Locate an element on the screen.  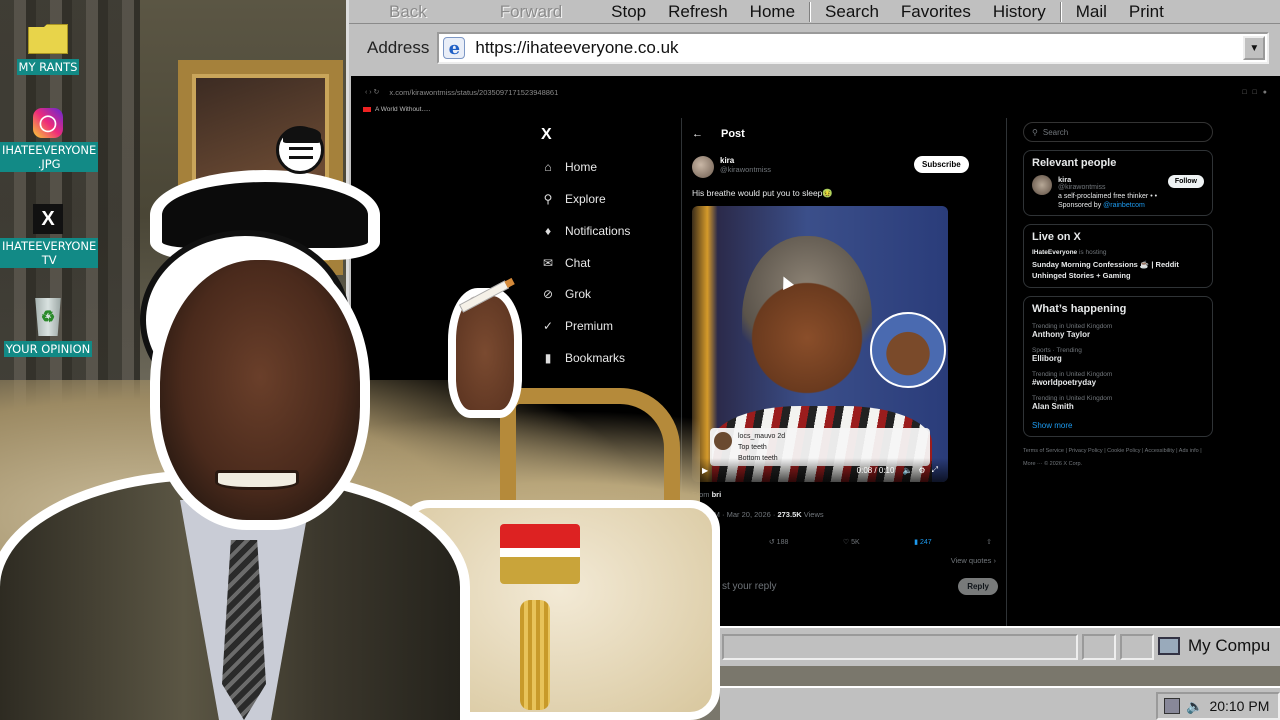
instagram-icon: ◯ is located at coordinates (48, 123).